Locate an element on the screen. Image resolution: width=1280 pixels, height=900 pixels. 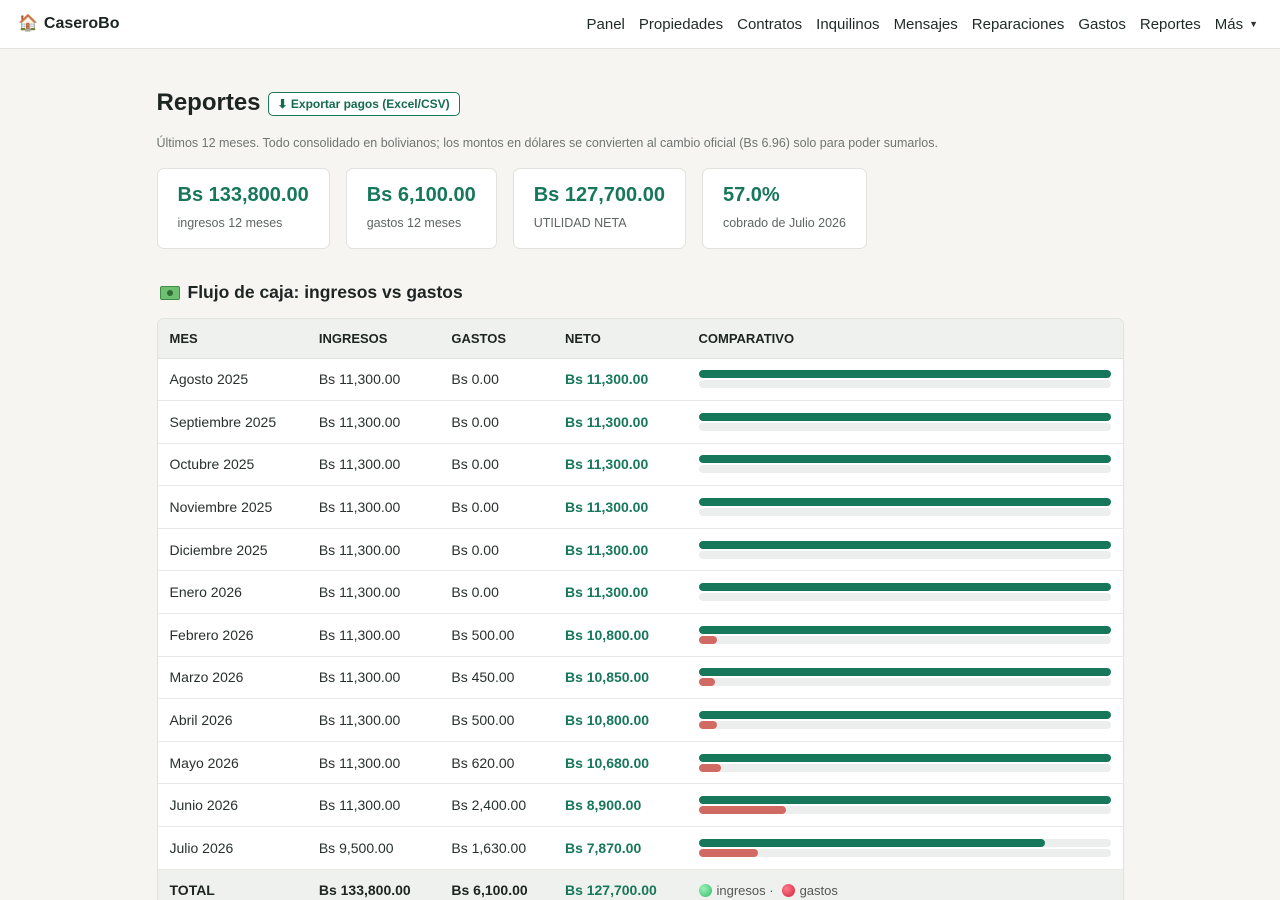
legend-ingresos-dot-icon is located at coordinates (705, 890).